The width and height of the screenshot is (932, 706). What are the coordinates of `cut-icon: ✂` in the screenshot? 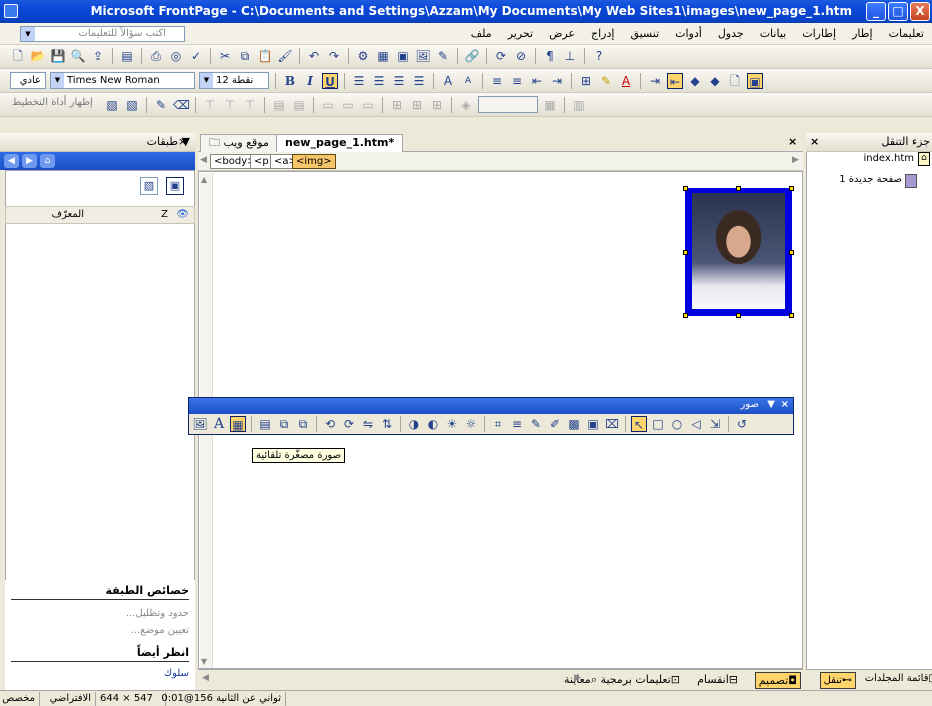 It's located at (225, 56).